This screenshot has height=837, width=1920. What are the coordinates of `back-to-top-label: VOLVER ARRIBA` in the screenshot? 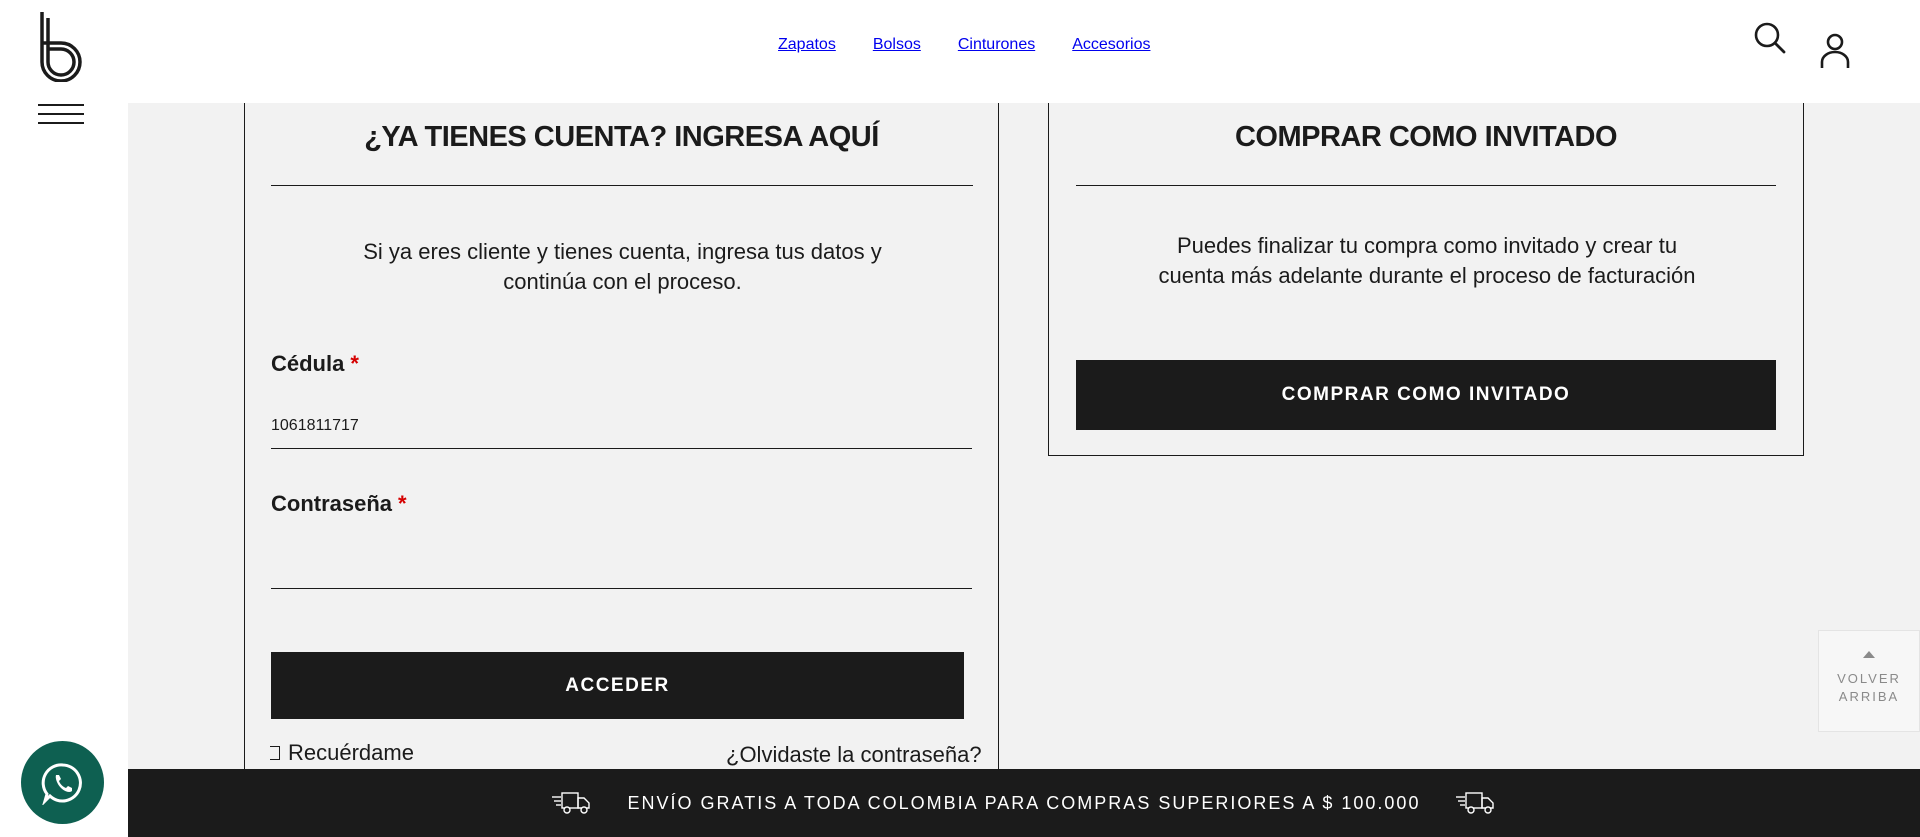 It's located at (1869, 687).